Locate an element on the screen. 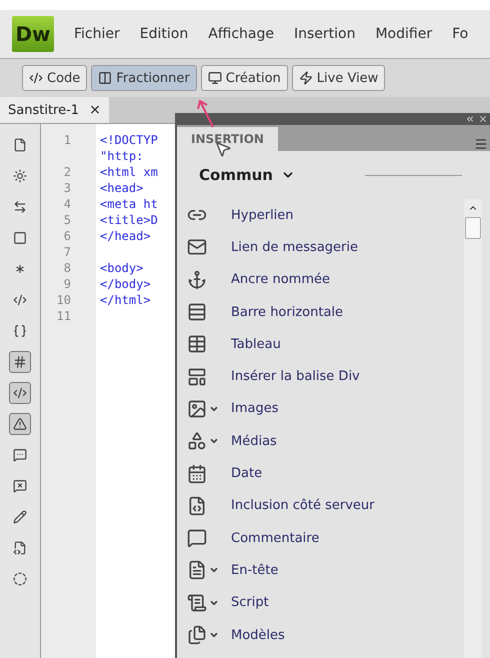 This screenshot has height=658, width=490. line-number: 4 is located at coordinates (67, 204).